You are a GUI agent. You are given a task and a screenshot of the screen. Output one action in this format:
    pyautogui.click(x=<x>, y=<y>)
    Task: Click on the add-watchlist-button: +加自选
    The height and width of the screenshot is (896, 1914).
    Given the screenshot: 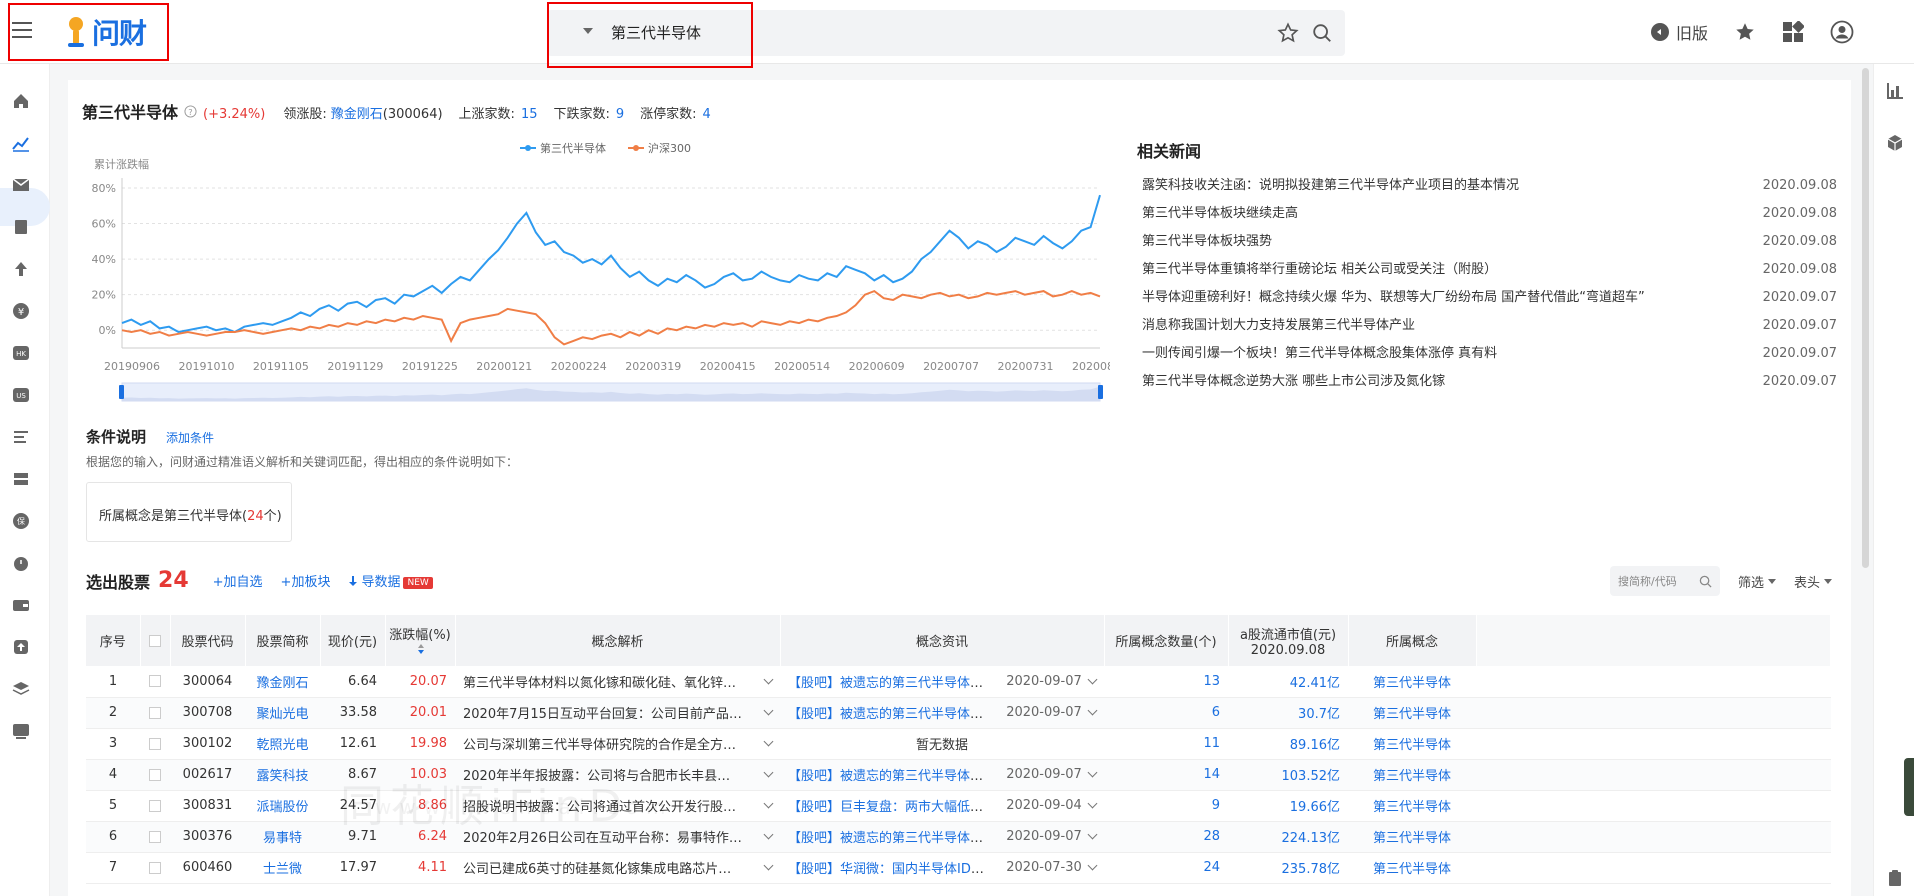 What is the action you would take?
    pyautogui.click(x=238, y=580)
    